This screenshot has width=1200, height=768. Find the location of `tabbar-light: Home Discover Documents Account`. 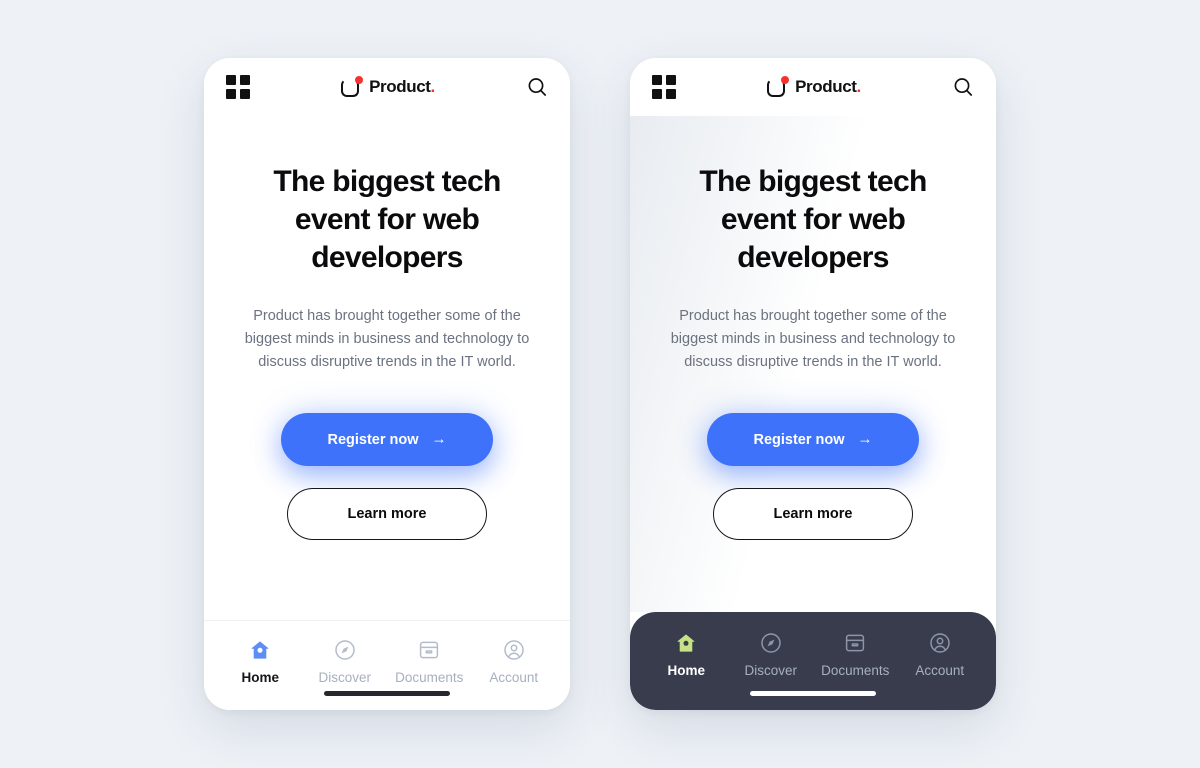

tabbar-light: Home Discover Documents Account is located at coordinates (387, 665).